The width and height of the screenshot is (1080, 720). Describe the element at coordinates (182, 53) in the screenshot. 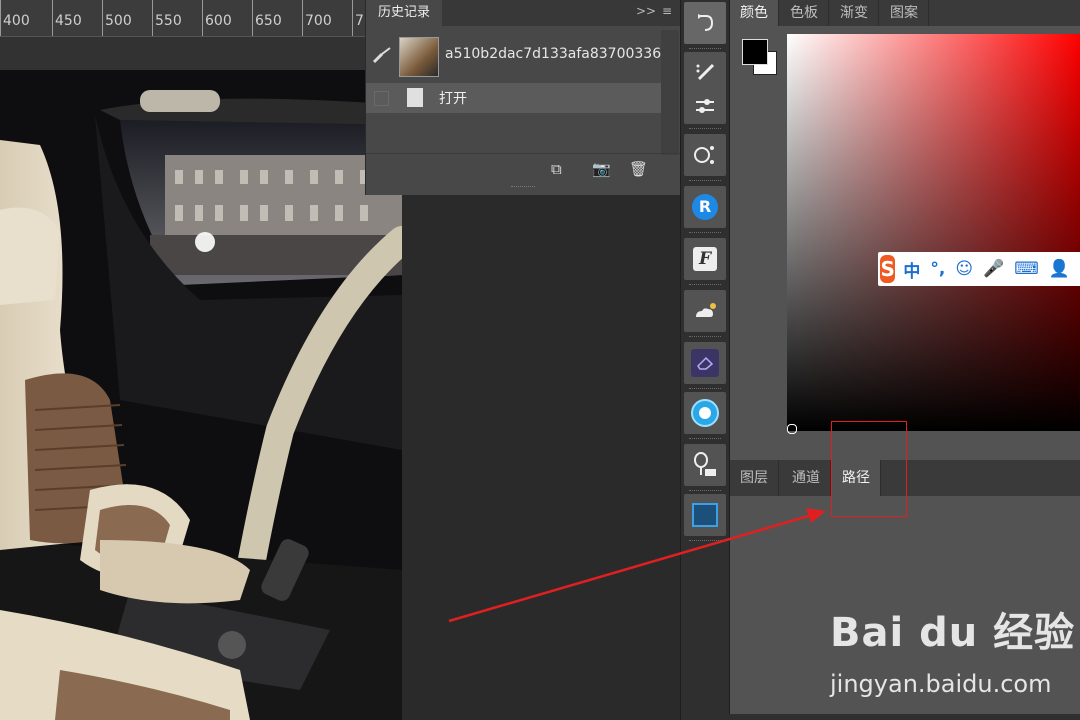

I see `document-strip` at that location.